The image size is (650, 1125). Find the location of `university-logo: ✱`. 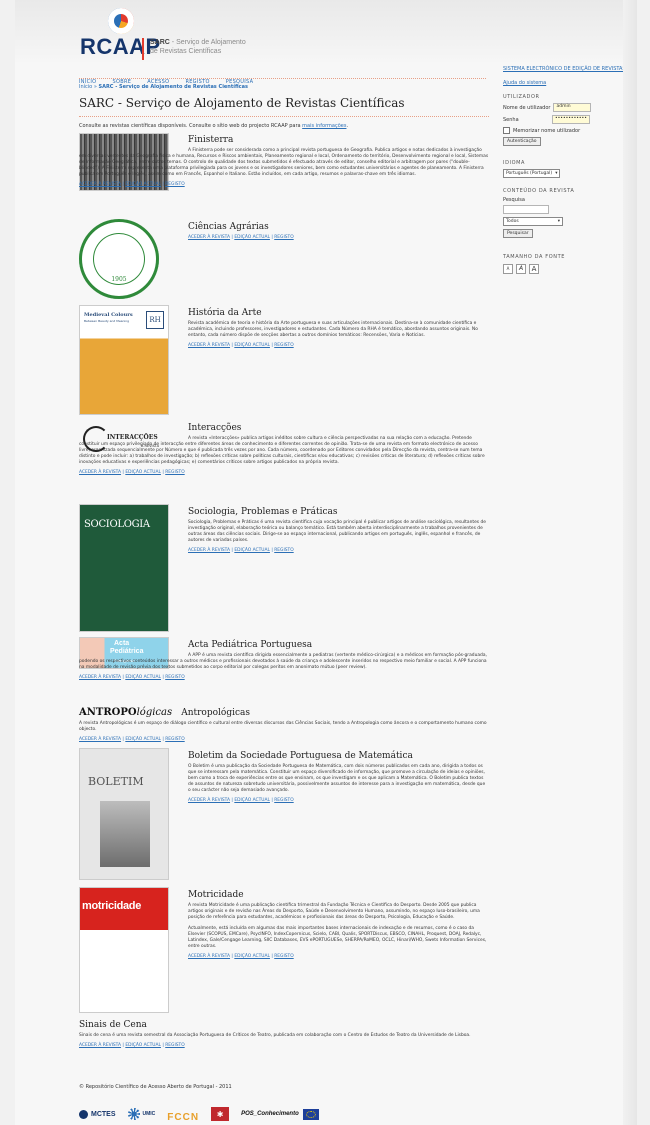

university-logo: ✱ is located at coordinates (220, 1114).